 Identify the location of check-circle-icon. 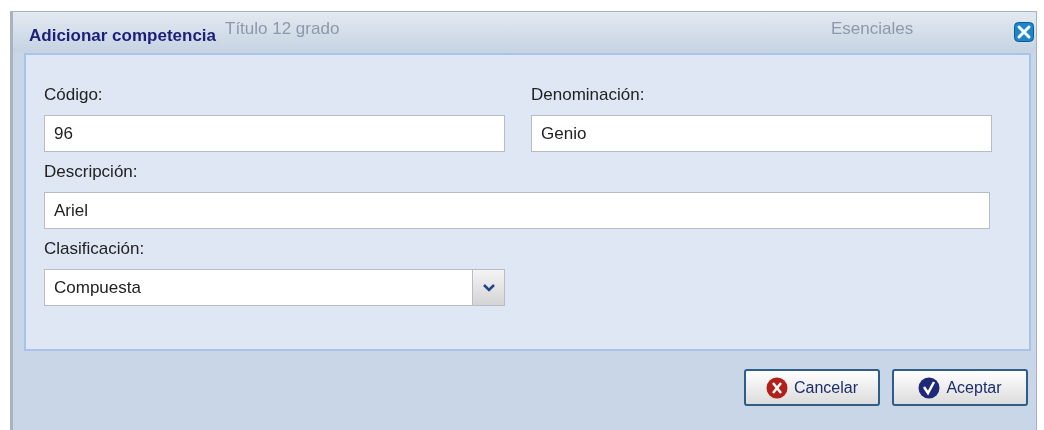
(929, 387).